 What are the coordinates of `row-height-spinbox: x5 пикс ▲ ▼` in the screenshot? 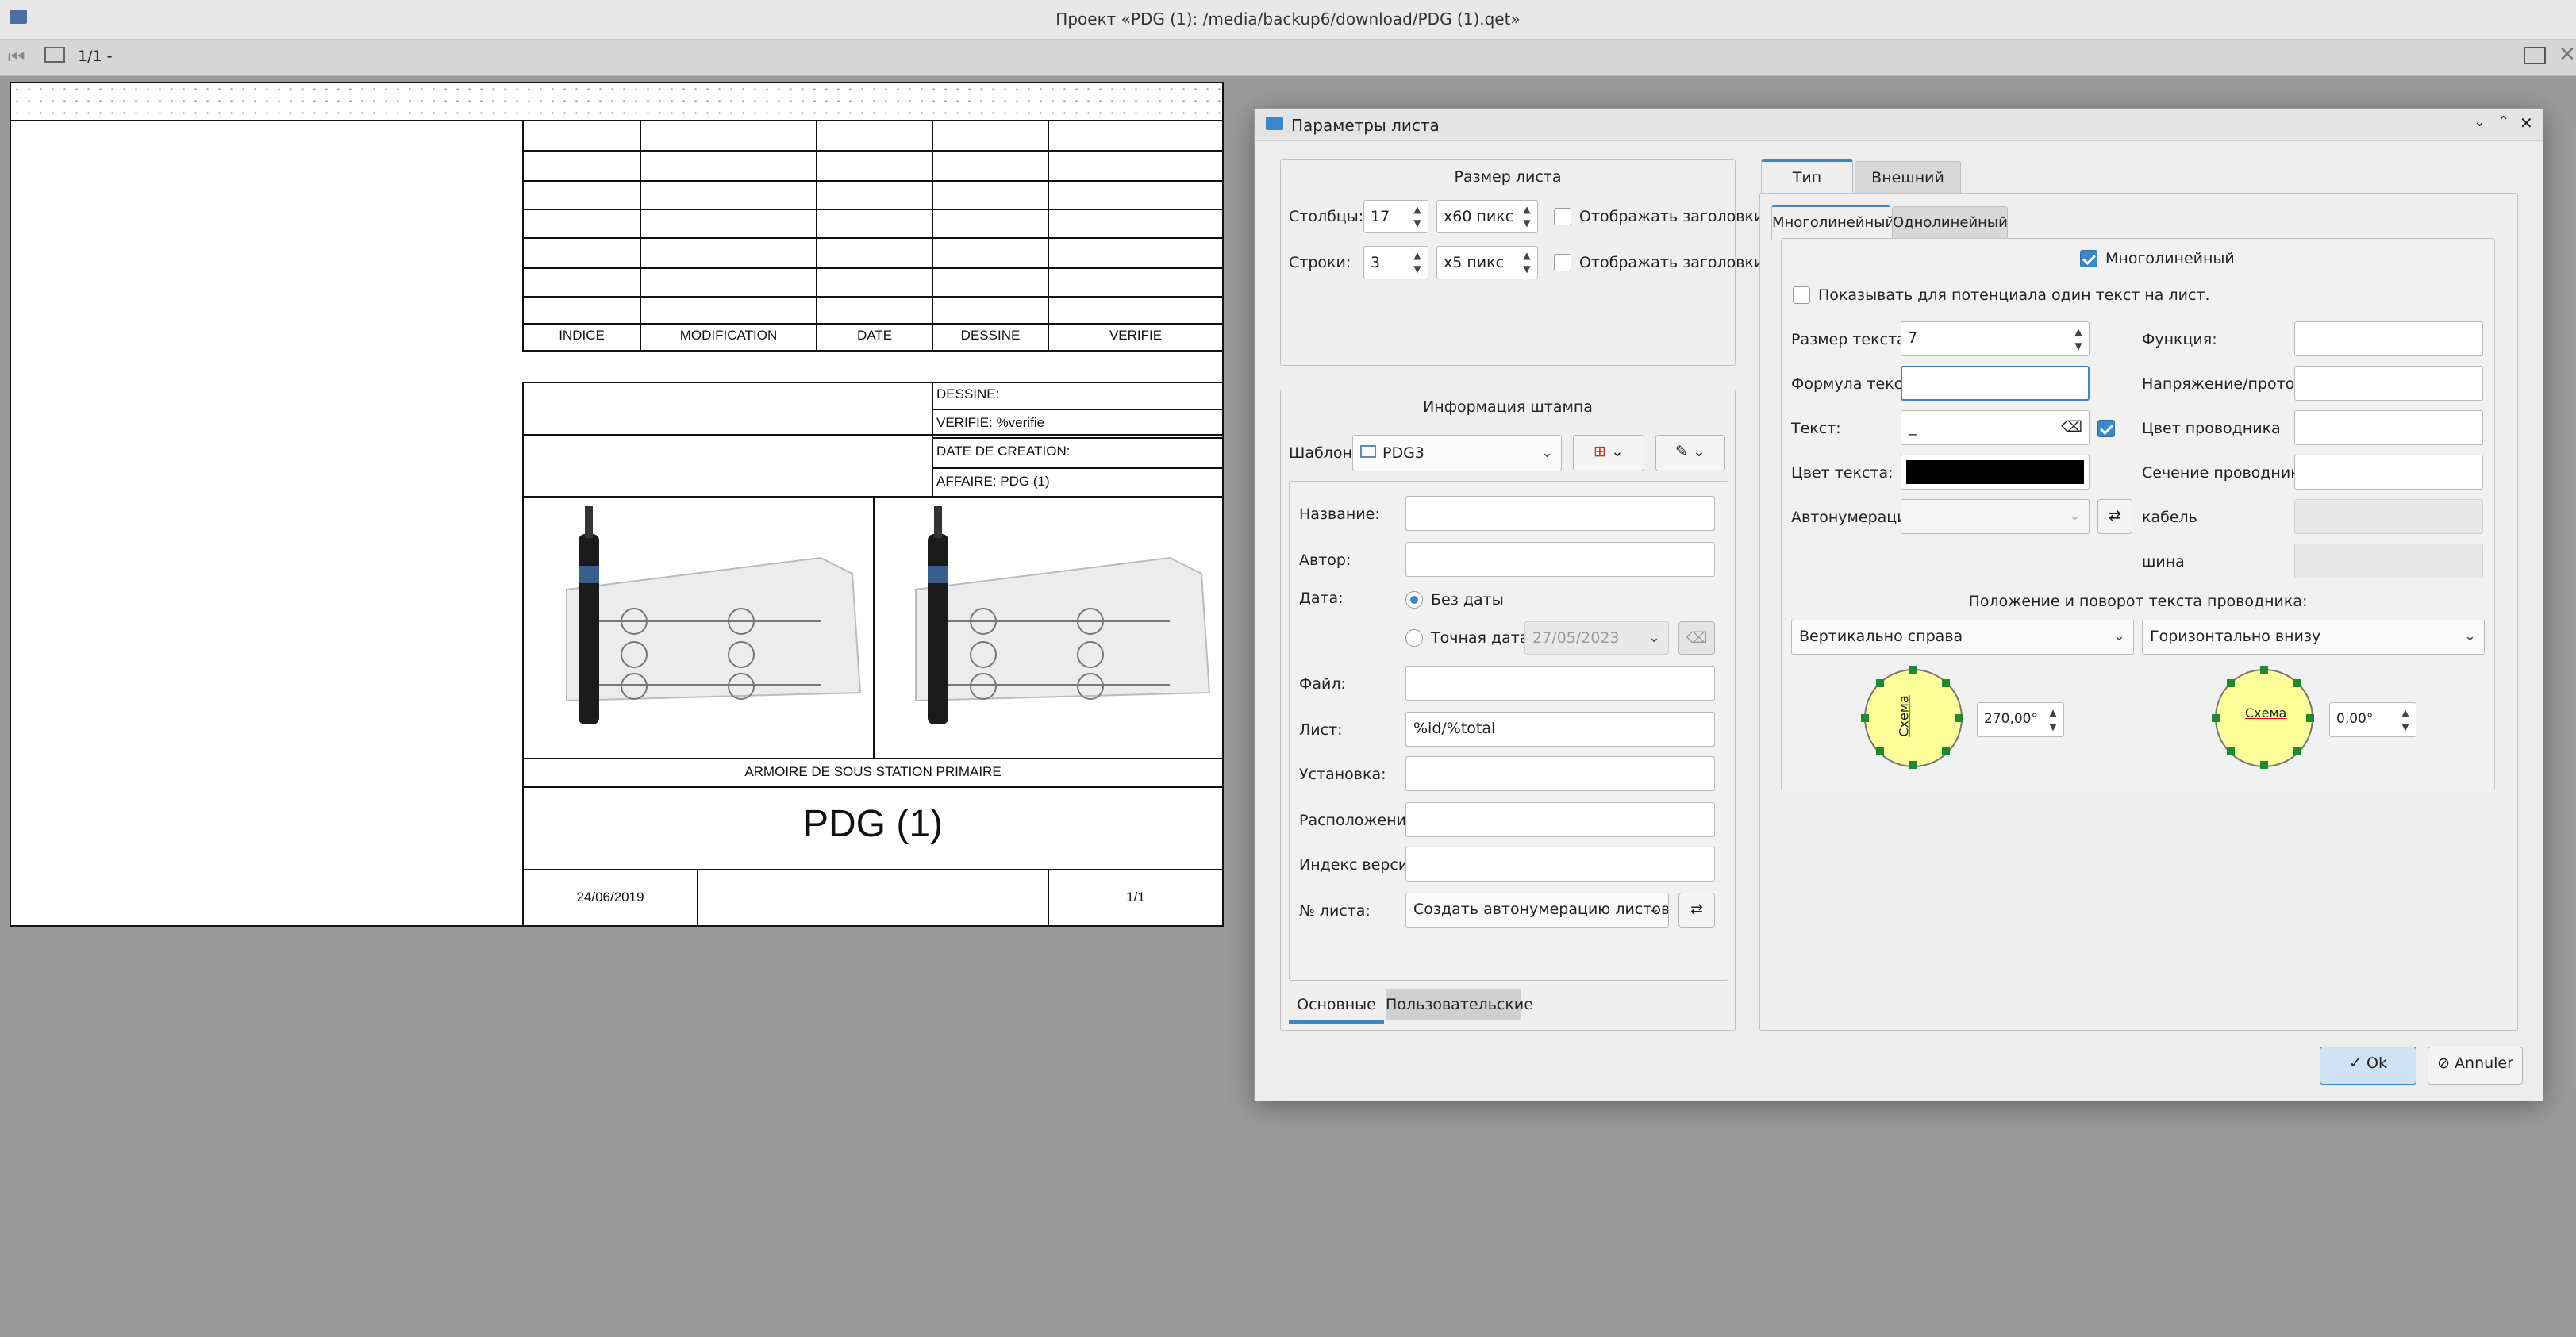 It's located at (1487, 262).